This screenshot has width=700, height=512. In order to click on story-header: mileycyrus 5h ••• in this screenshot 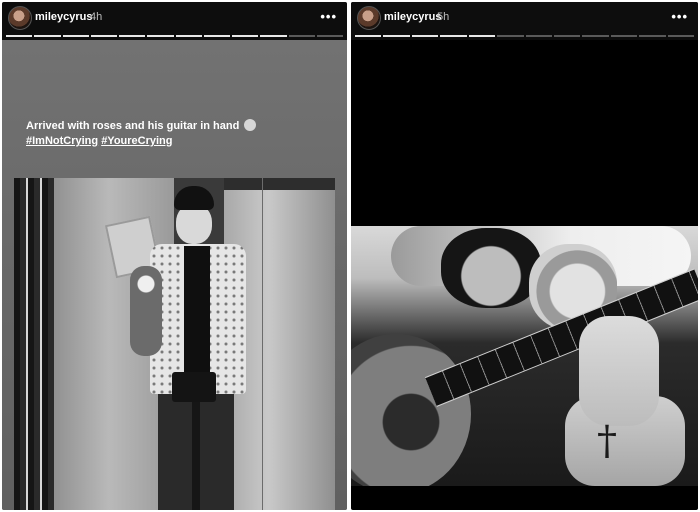, I will do `click(524, 21)`.